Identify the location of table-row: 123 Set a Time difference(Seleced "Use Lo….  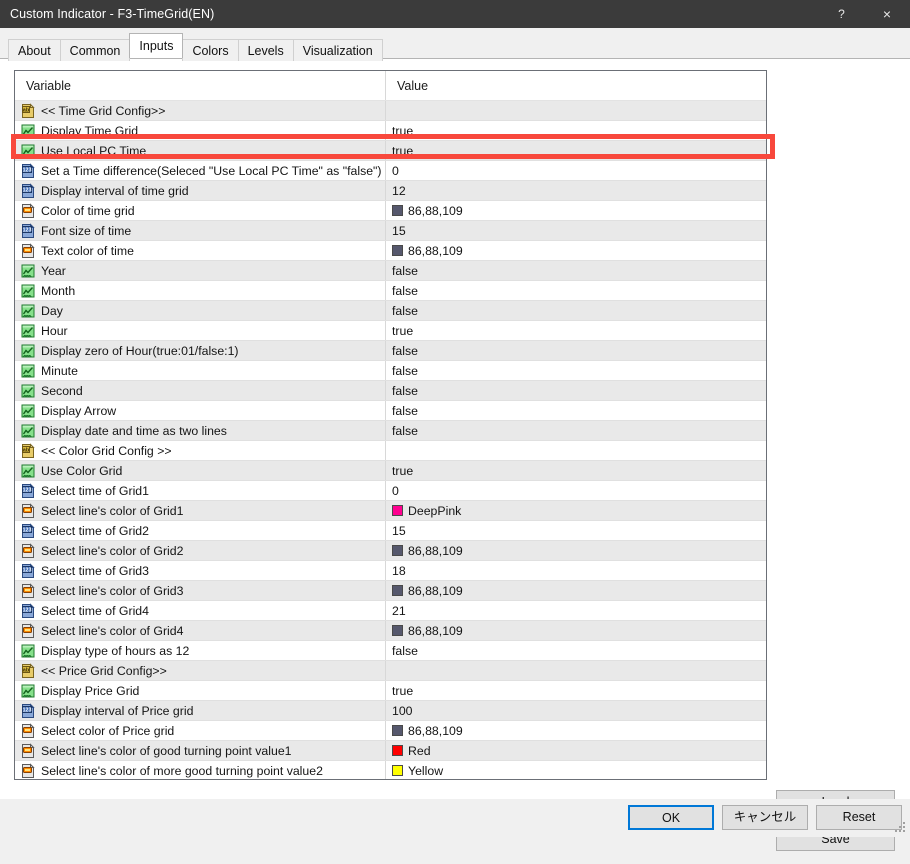
(390, 171).